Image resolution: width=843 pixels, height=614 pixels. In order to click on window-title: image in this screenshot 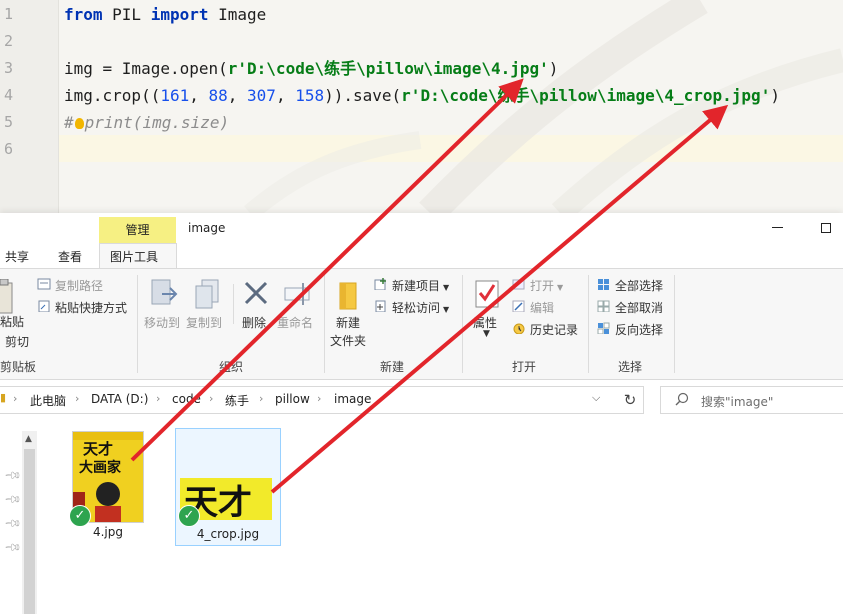, I will do `click(207, 228)`.